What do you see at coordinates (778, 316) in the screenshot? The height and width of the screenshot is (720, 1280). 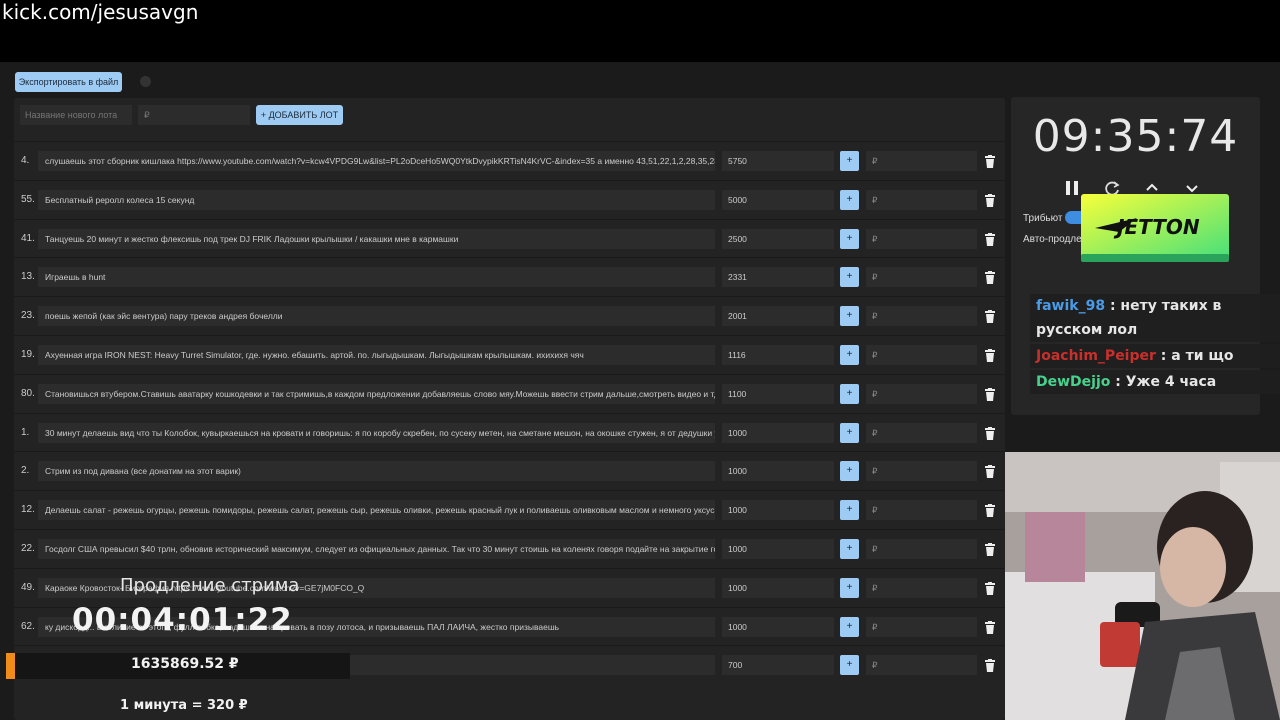 I see `lot-amount-field: 2001` at bounding box center [778, 316].